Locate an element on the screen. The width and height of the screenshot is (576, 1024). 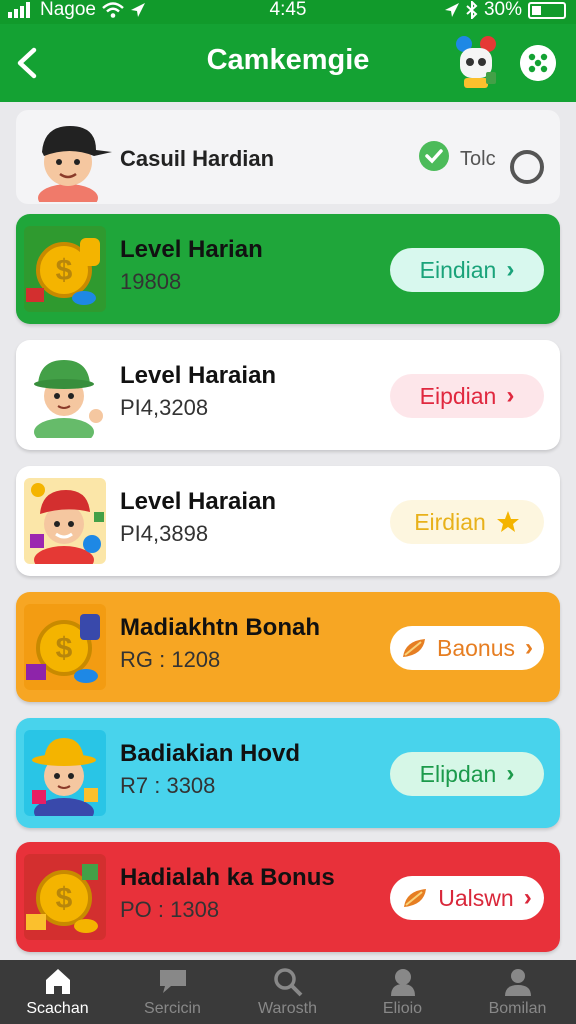
claim-button: Eirdian is located at coordinates (467, 522).